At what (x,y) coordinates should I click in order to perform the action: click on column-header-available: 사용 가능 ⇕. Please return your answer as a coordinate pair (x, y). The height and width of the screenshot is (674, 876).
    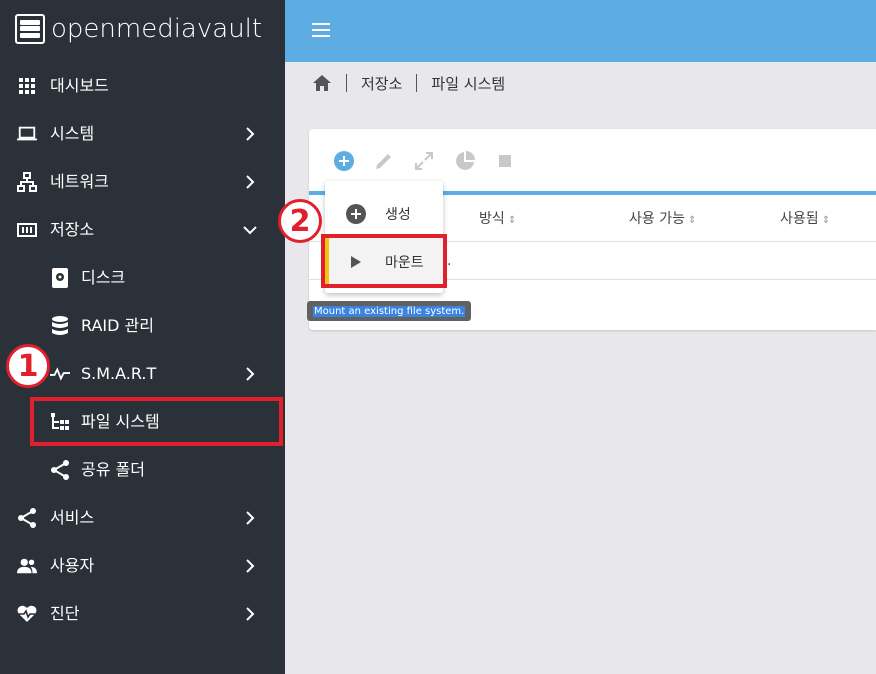
    Looking at the image, I should click on (663, 218).